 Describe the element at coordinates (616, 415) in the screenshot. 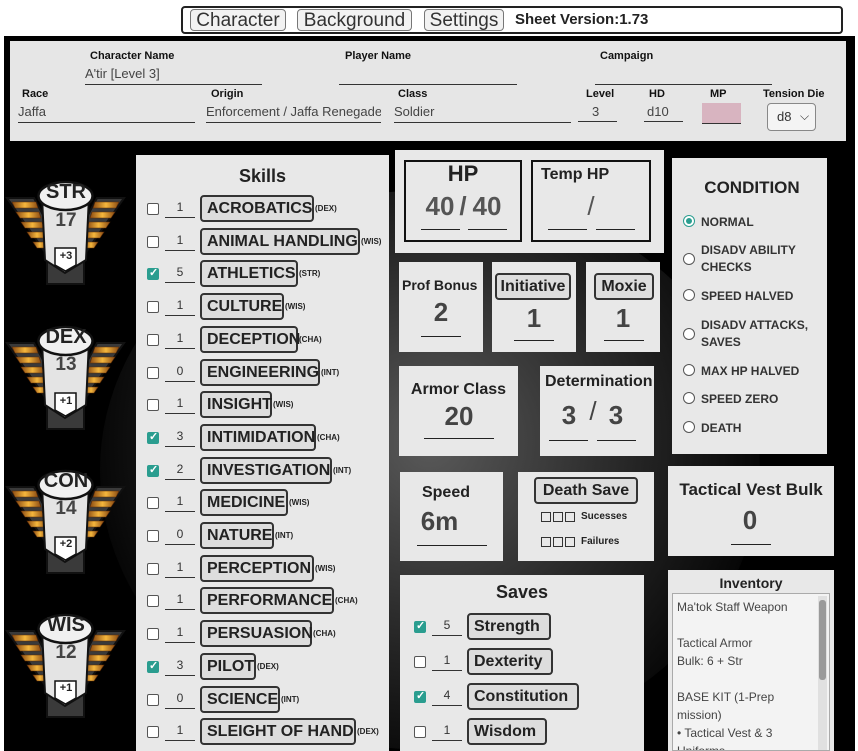

I see `determination-max: 3` at that location.